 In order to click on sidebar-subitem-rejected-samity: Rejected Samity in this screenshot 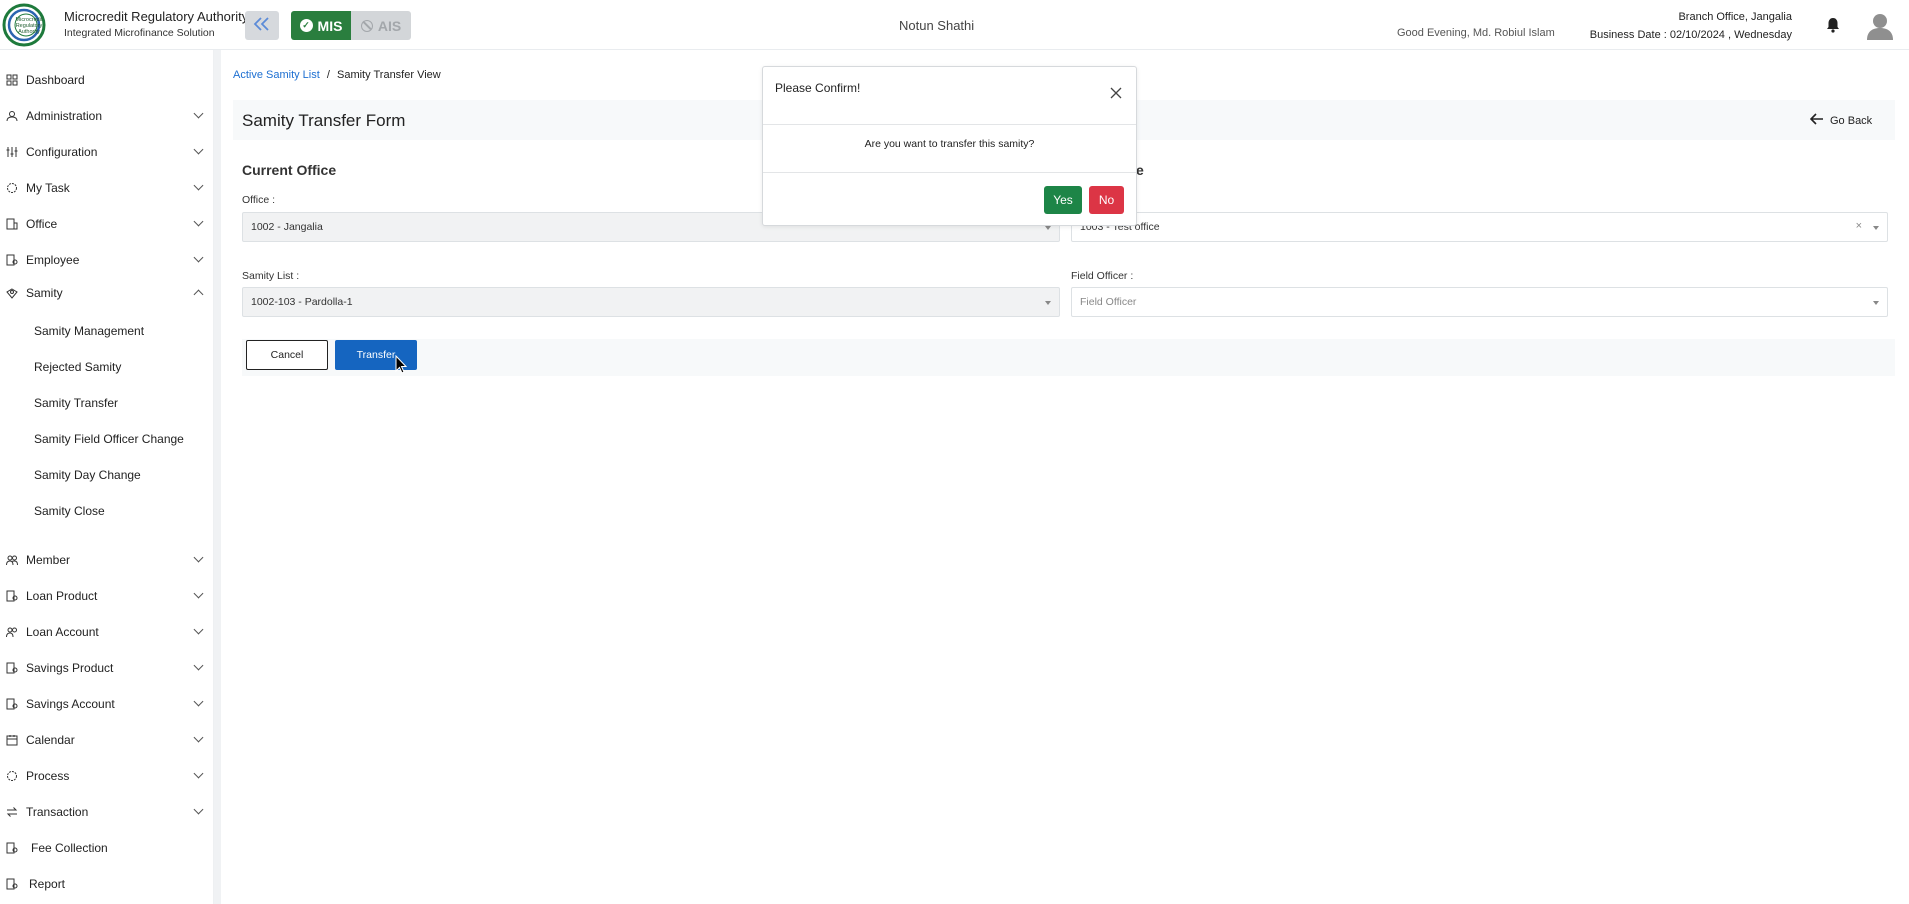, I will do `click(77, 367)`.